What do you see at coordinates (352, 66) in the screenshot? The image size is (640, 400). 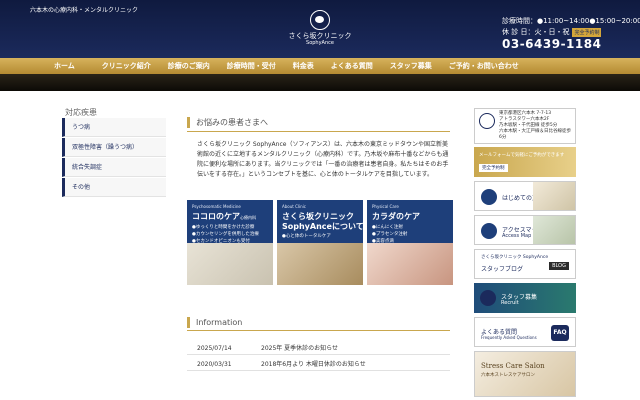 I see `nav-faq: よくある質問` at bounding box center [352, 66].